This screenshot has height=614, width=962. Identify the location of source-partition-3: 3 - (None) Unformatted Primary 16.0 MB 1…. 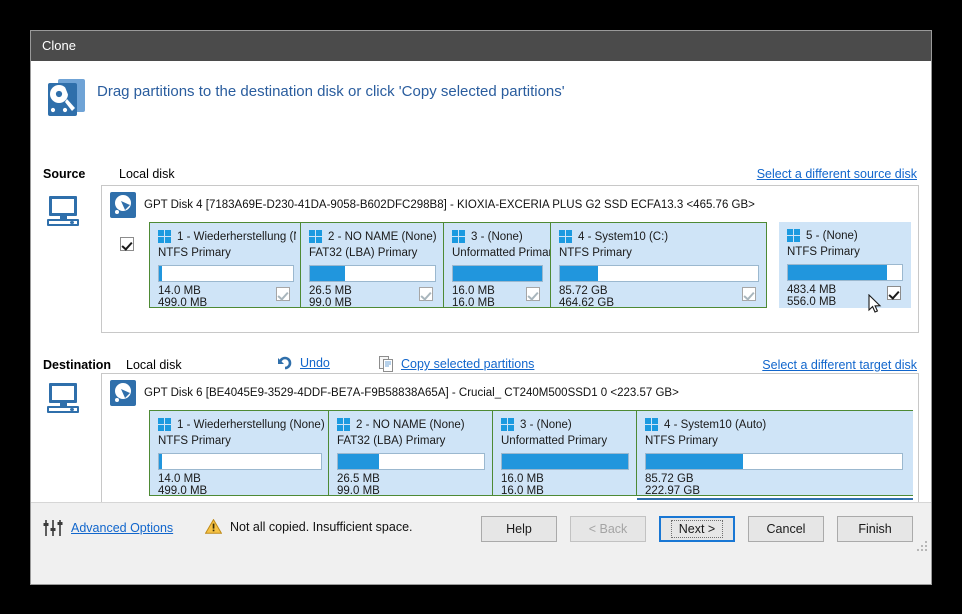
(497, 265).